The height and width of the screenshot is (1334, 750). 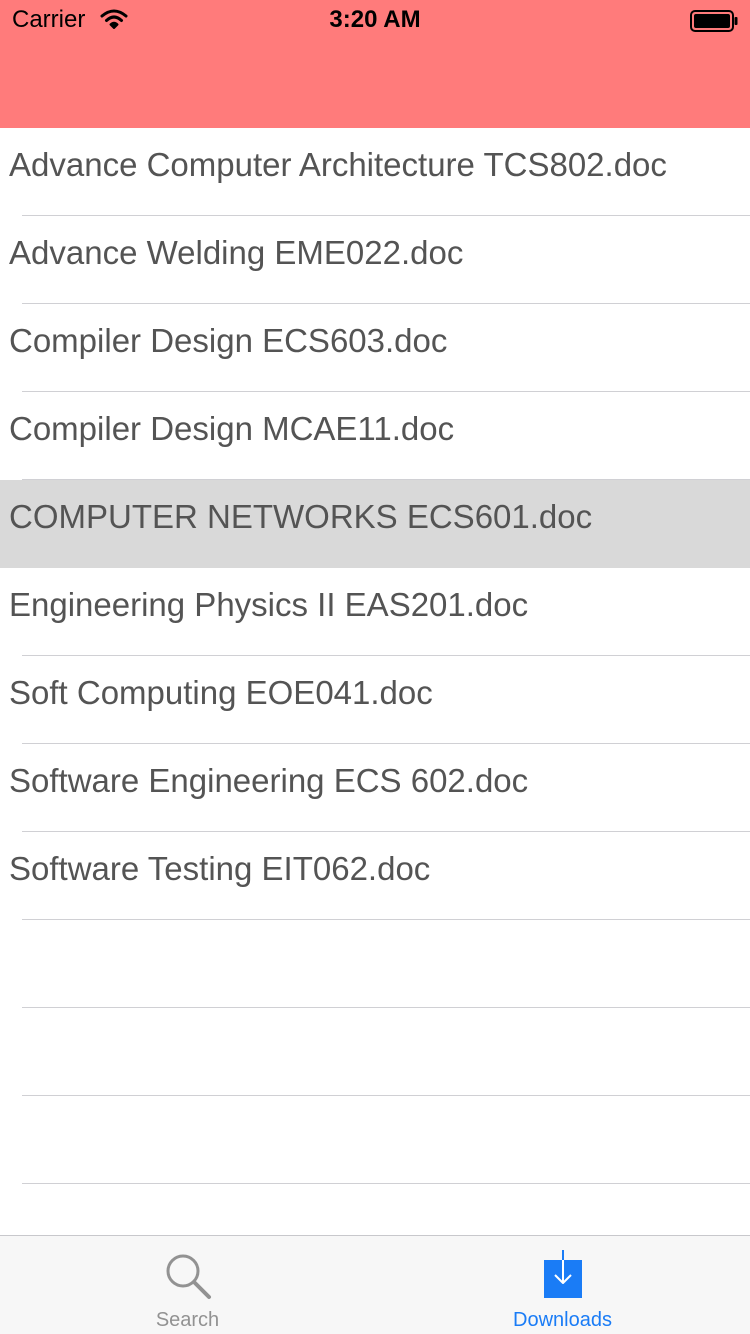 What do you see at coordinates (562, 1274) in the screenshot?
I see `download-icon` at bounding box center [562, 1274].